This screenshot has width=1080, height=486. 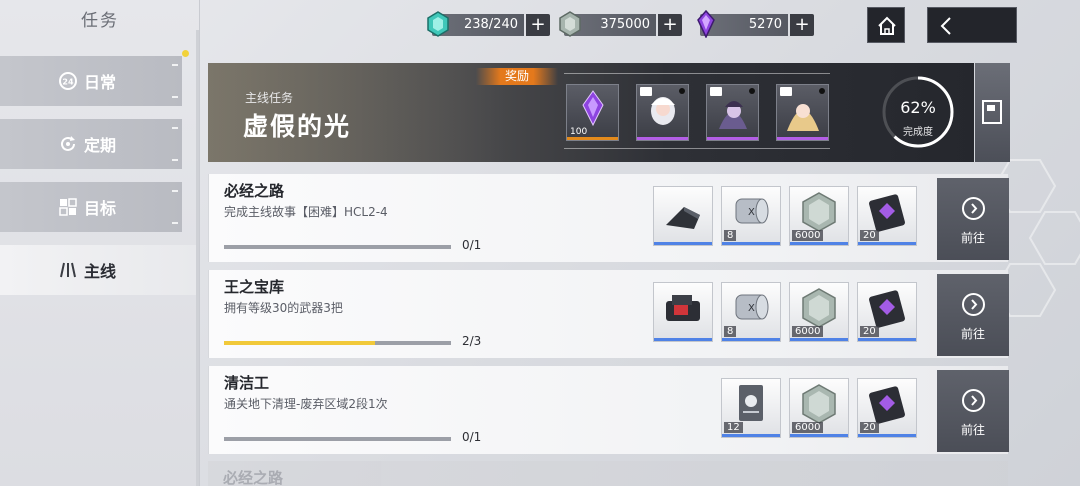 What do you see at coordinates (972, 25) in the screenshot?
I see `back-button` at bounding box center [972, 25].